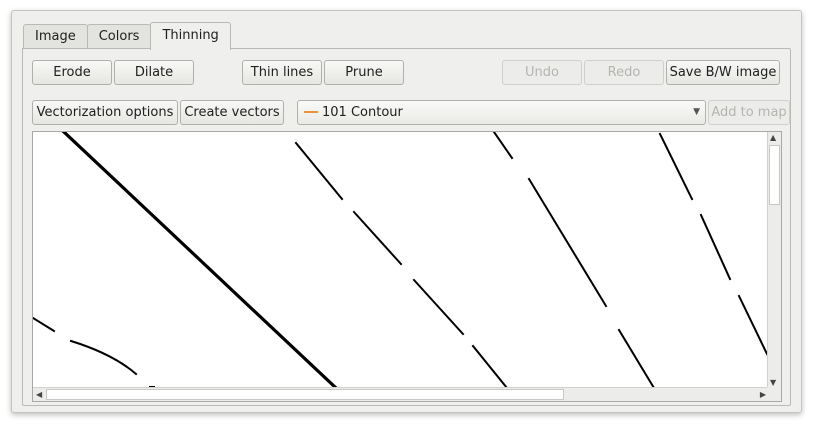  What do you see at coordinates (232, 112) in the screenshot?
I see `create-vectors-button: Create vectors` at bounding box center [232, 112].